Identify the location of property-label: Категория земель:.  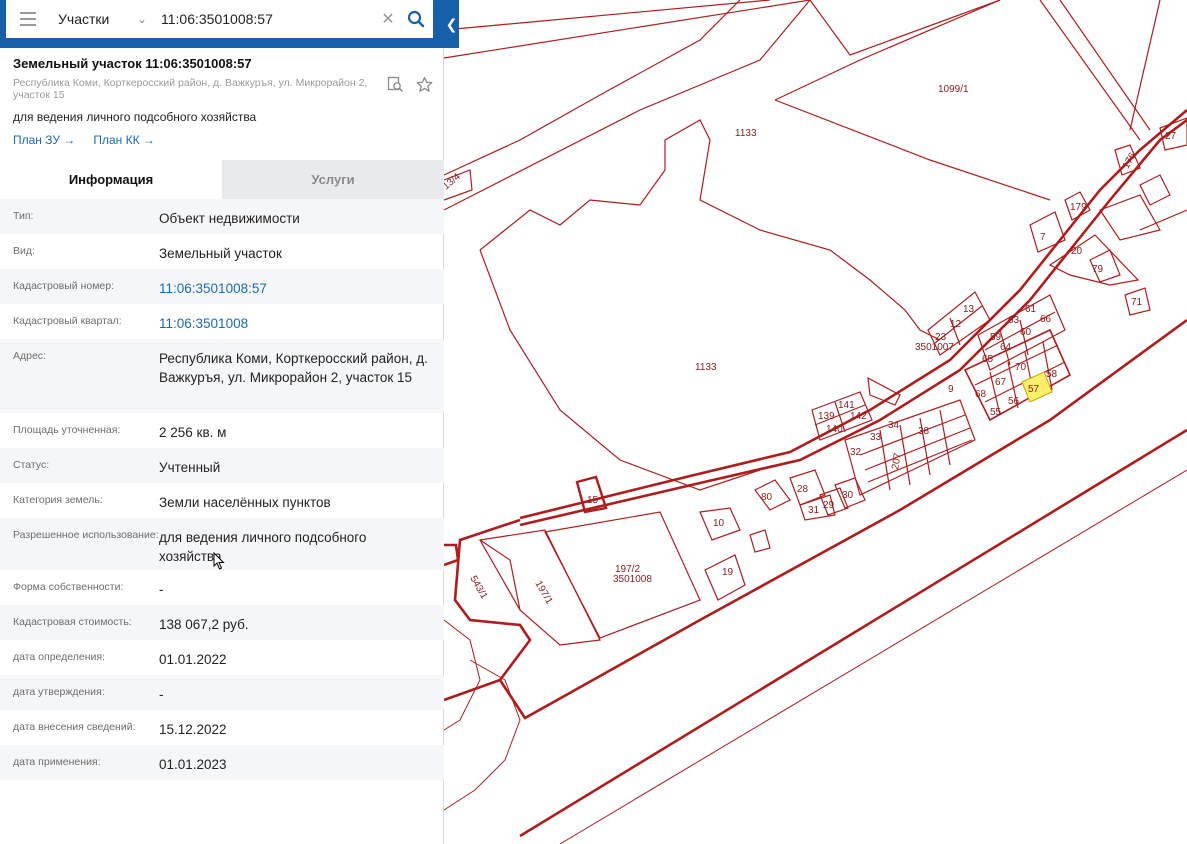
(58, 500).